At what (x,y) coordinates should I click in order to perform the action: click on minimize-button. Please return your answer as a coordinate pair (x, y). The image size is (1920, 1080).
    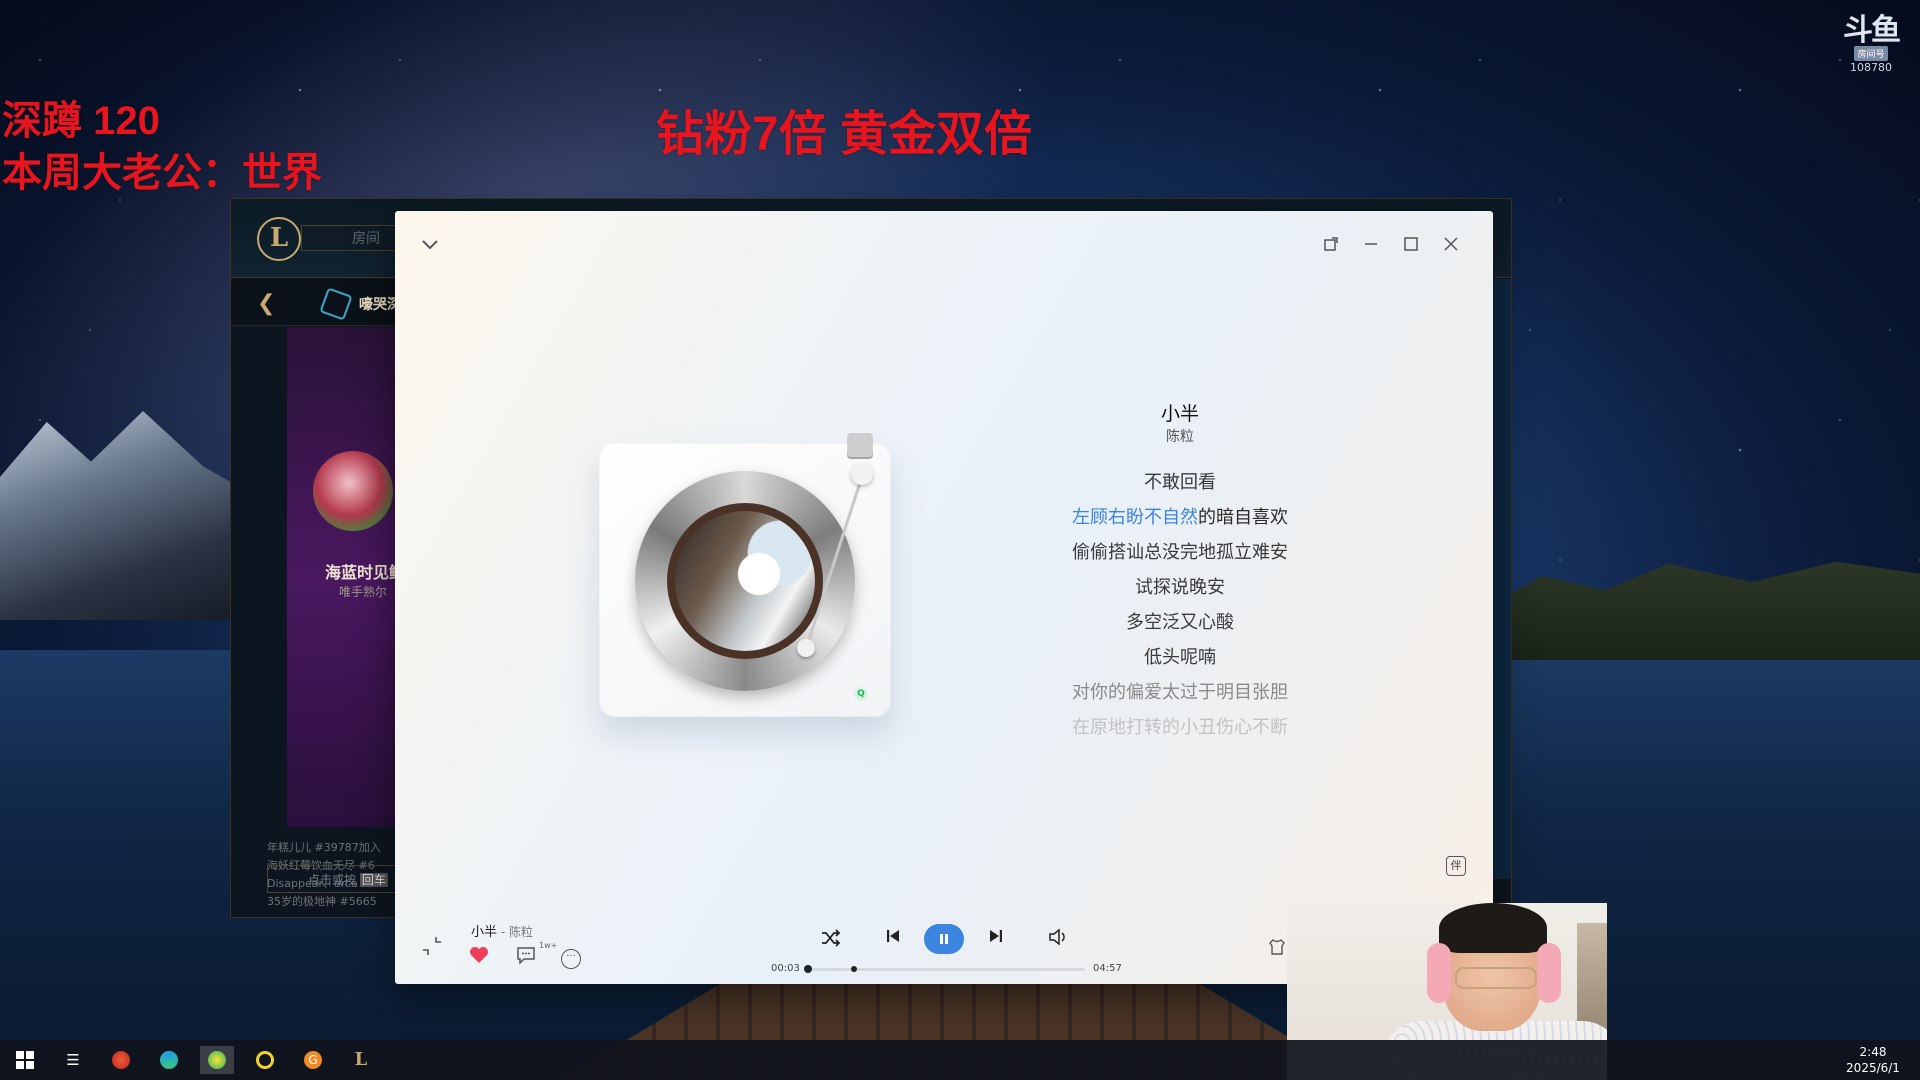
    Looking at the image, I should click on (1371, 247).